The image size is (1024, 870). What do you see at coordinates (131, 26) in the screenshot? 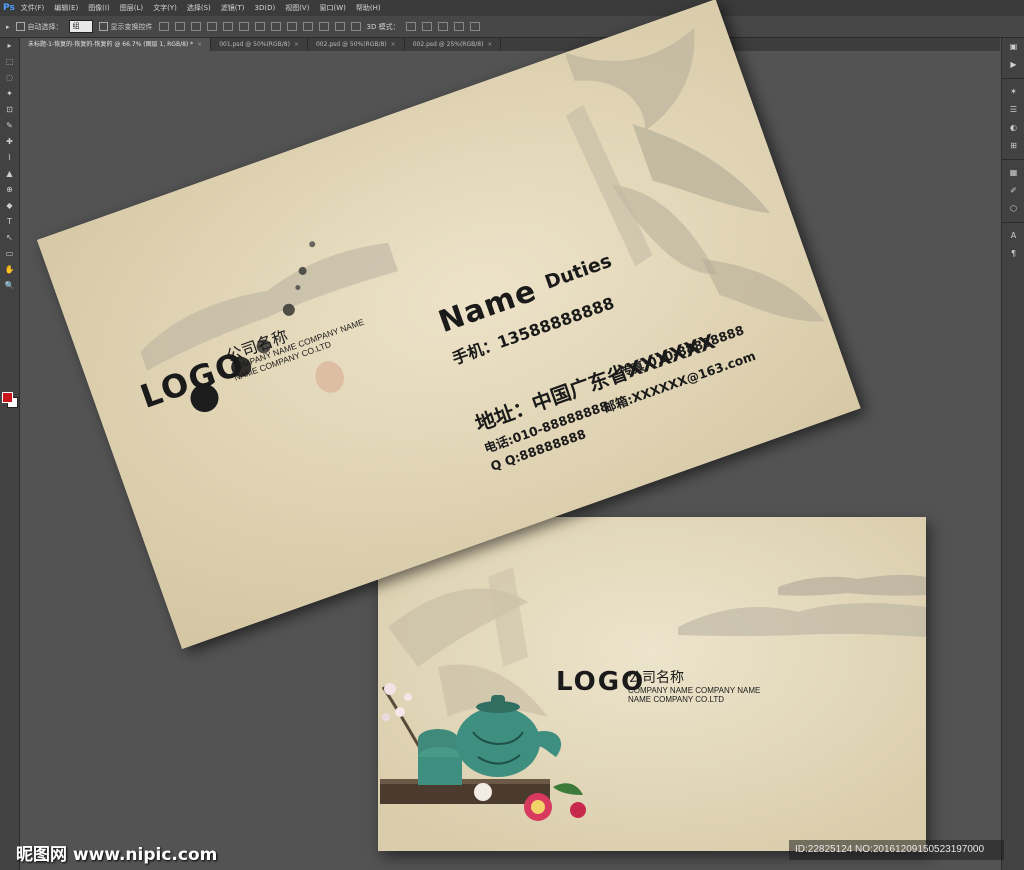
I see `show-transform-label: 显示变换控件` at bounding box center [131, 26].